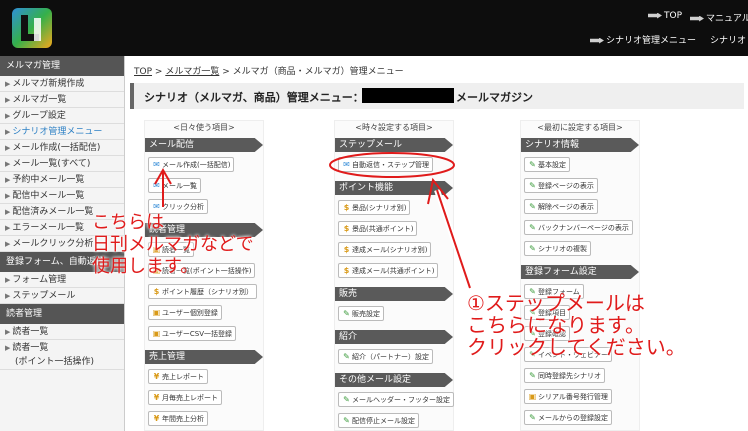 Image resolution: width=748 pixels, height=431 pixels. What do you see at coordinates (385, 249) in the screenshot?
I see `menu-button: $ 達成メール(シナリオ別)` at bounding box center [385, 249].